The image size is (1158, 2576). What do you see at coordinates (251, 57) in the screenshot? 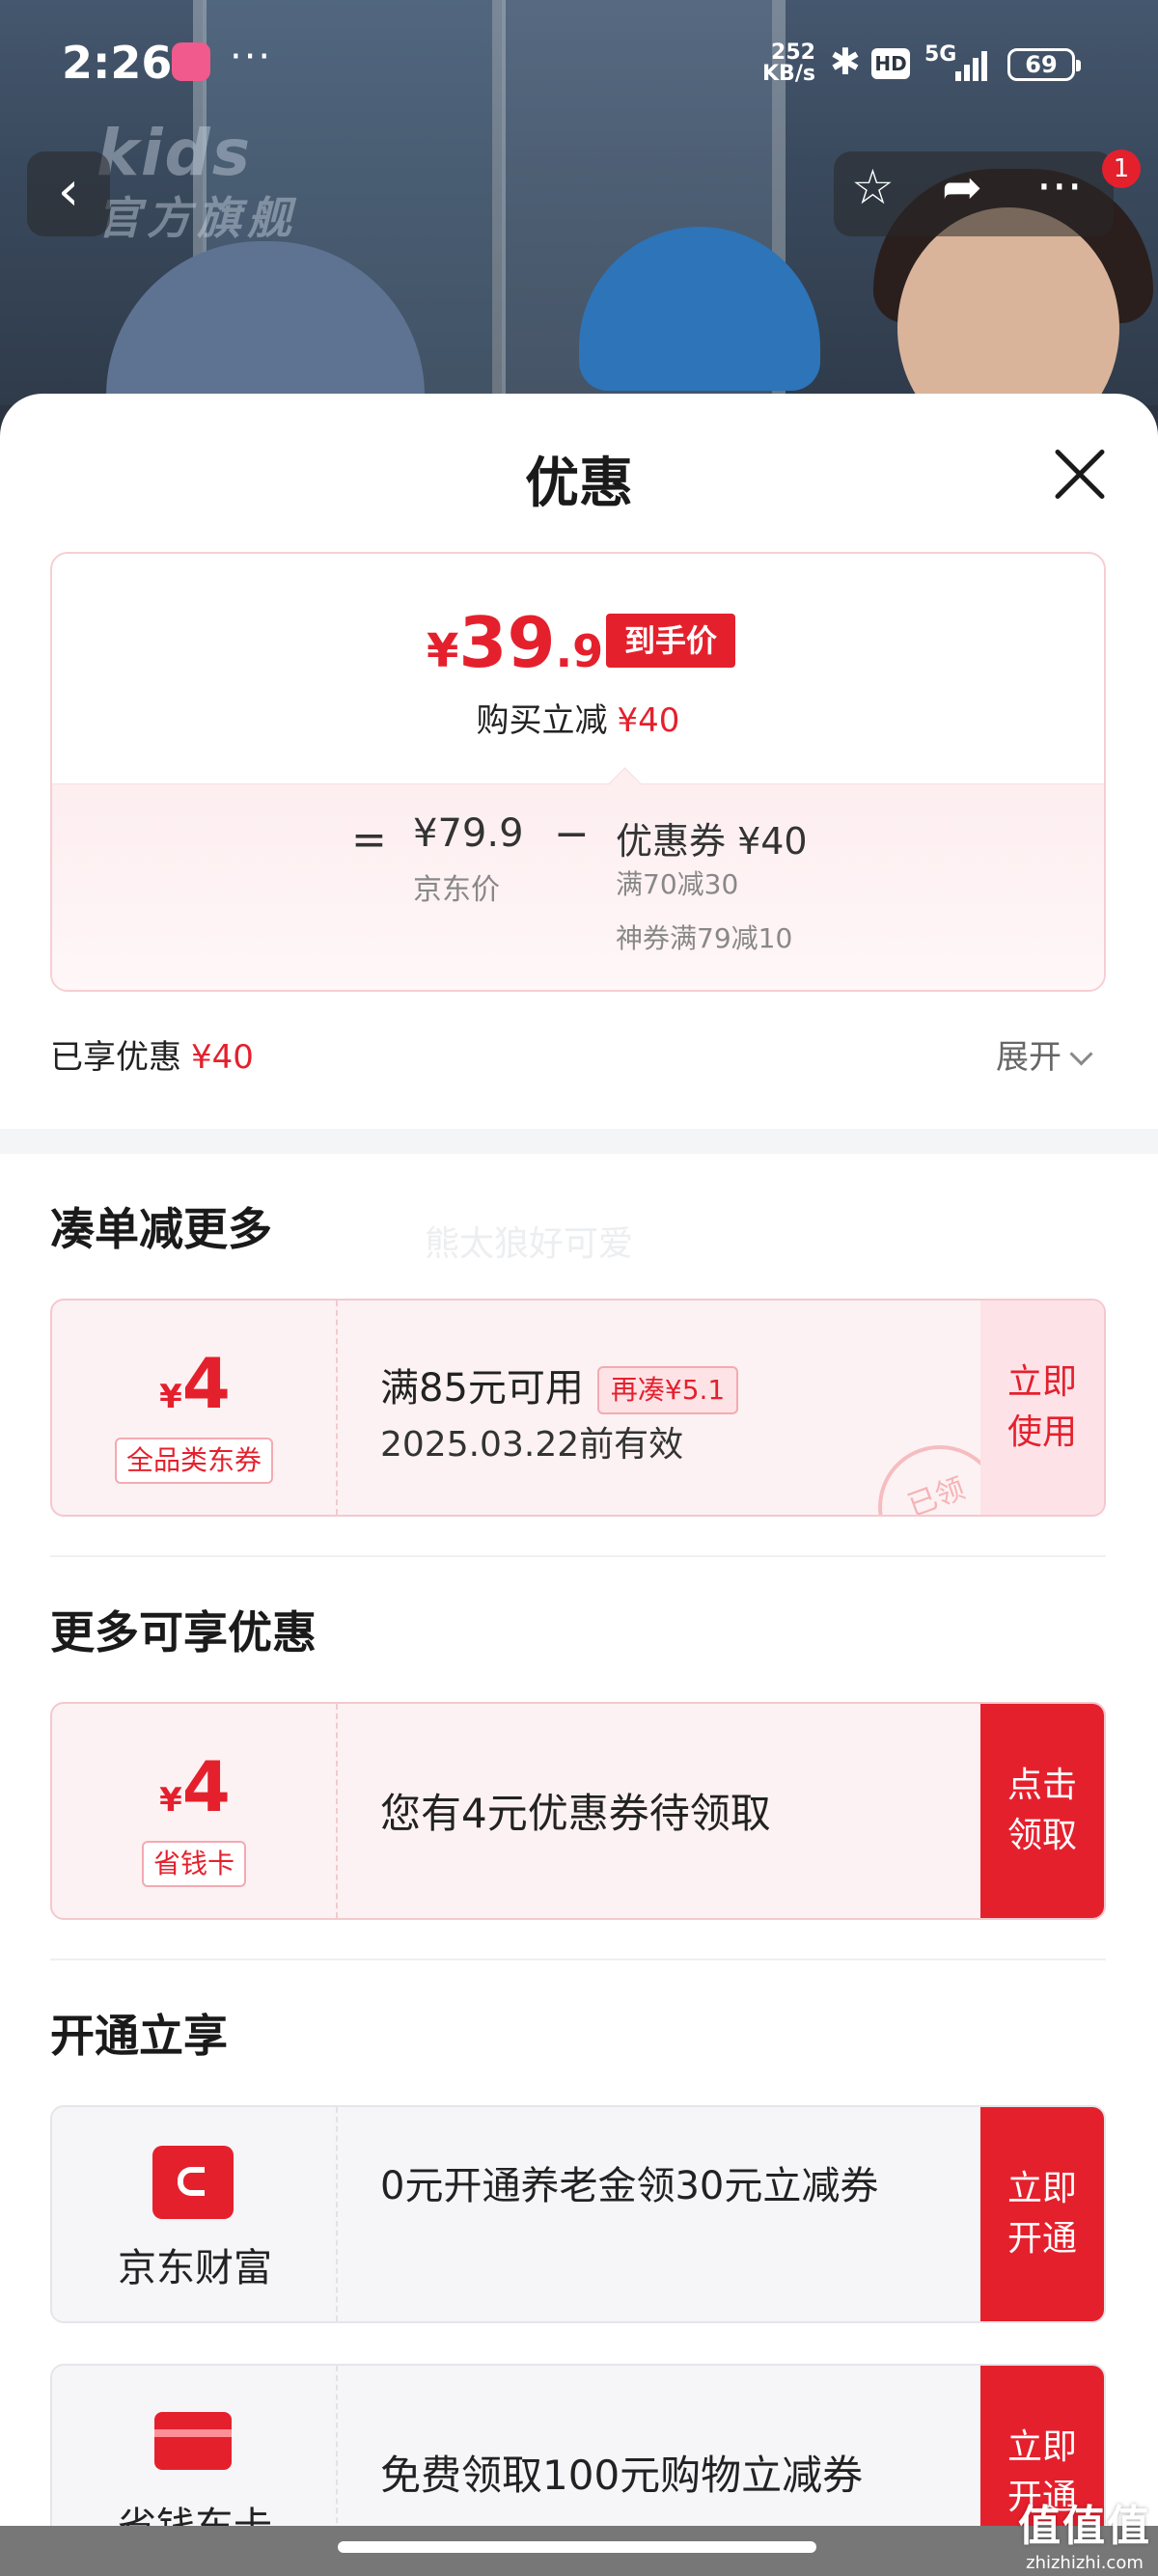
I see `more-notifications-icon: ···` at bounding box center [251, 57].